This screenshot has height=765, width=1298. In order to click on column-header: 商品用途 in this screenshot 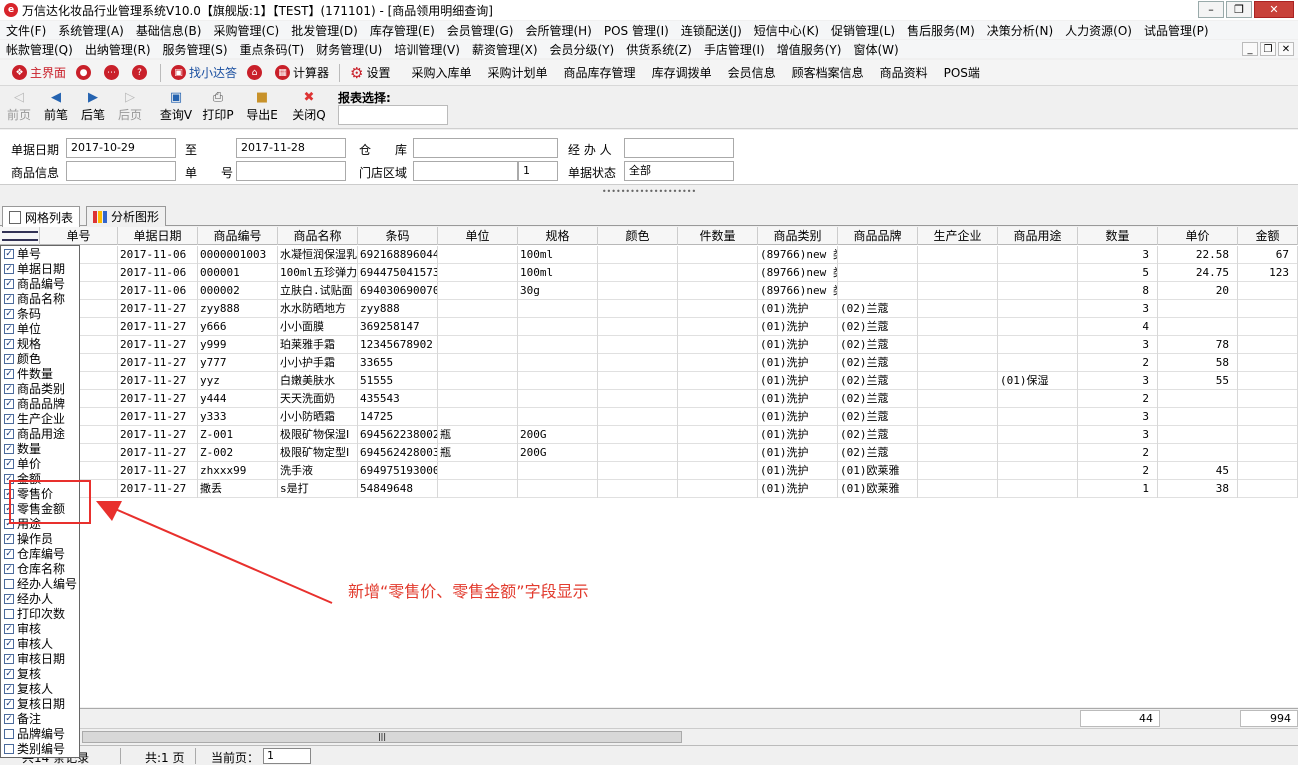, I will do `click(1038, 236)`.